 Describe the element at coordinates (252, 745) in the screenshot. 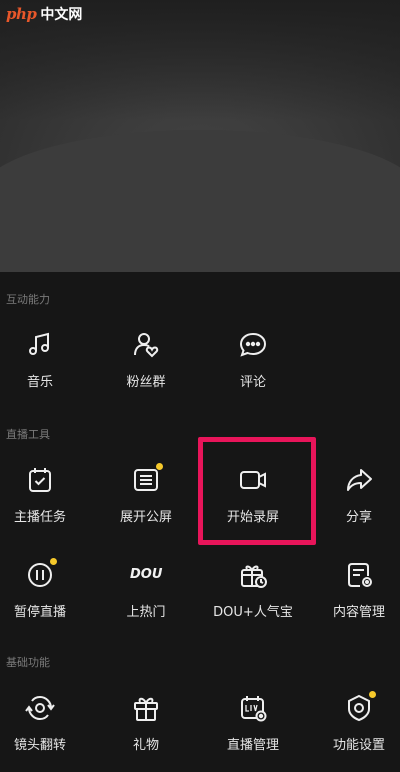

I see `live-manage-label: 直播管理` at that location.